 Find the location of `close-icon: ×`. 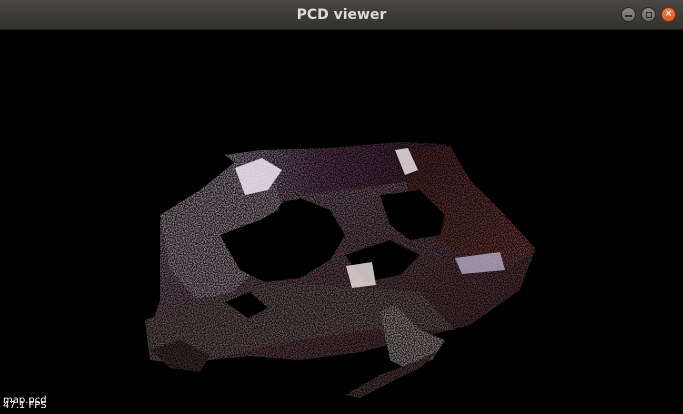

close-icon: × is located at coordinates (668, 14).